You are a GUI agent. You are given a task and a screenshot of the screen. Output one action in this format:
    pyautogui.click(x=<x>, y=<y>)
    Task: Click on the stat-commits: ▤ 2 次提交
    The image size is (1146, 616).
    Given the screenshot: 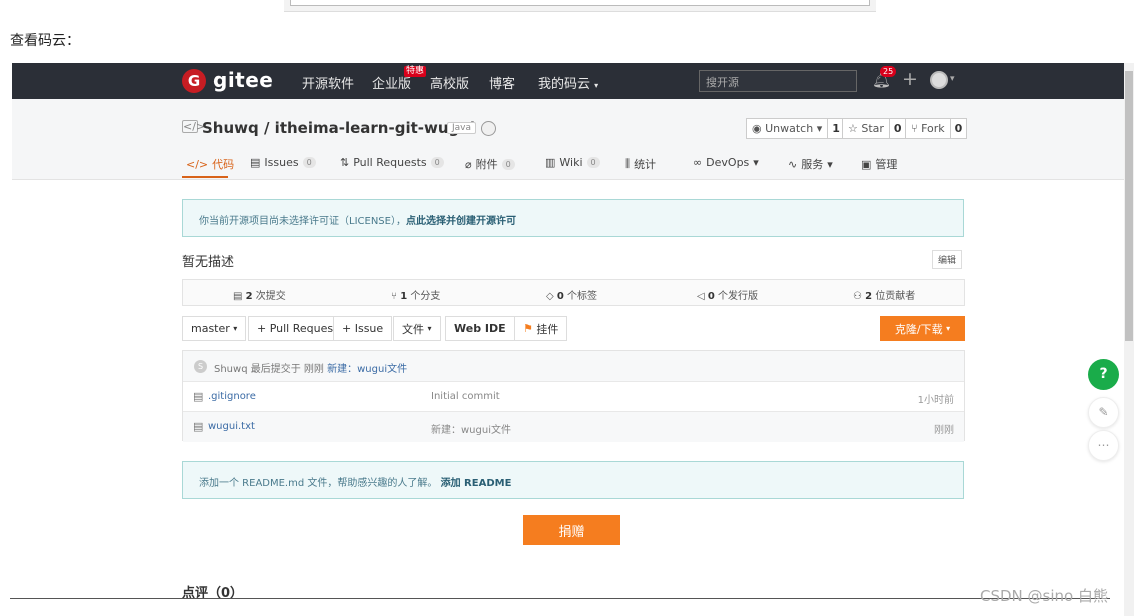 What is the action you would take?
    pyautogui.click(x=259, y=294)
    